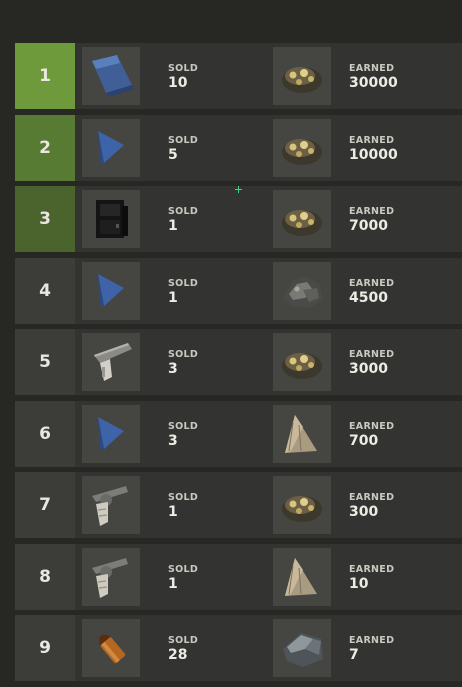  What do you see at coordinates (178, 83) in the screenshot?
I see `sold-value: 10` at bounding box center [178, 83].